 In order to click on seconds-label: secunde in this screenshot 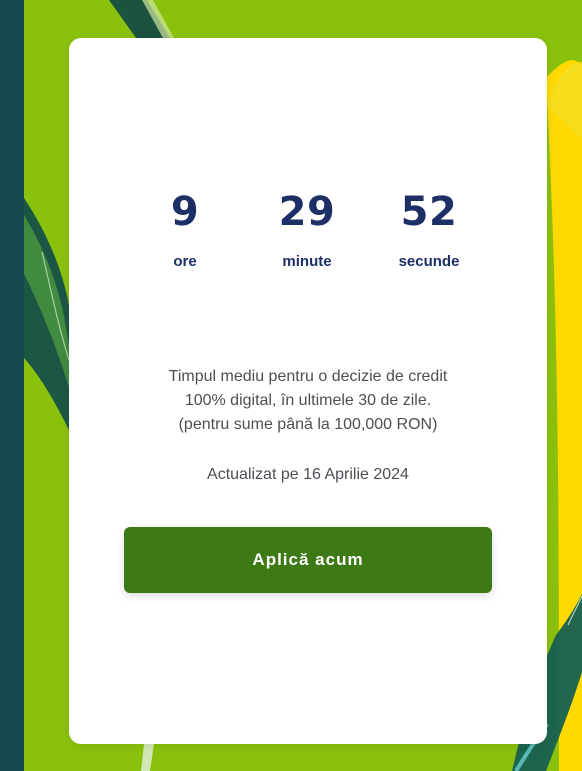, I will do `click(429, 261)`.